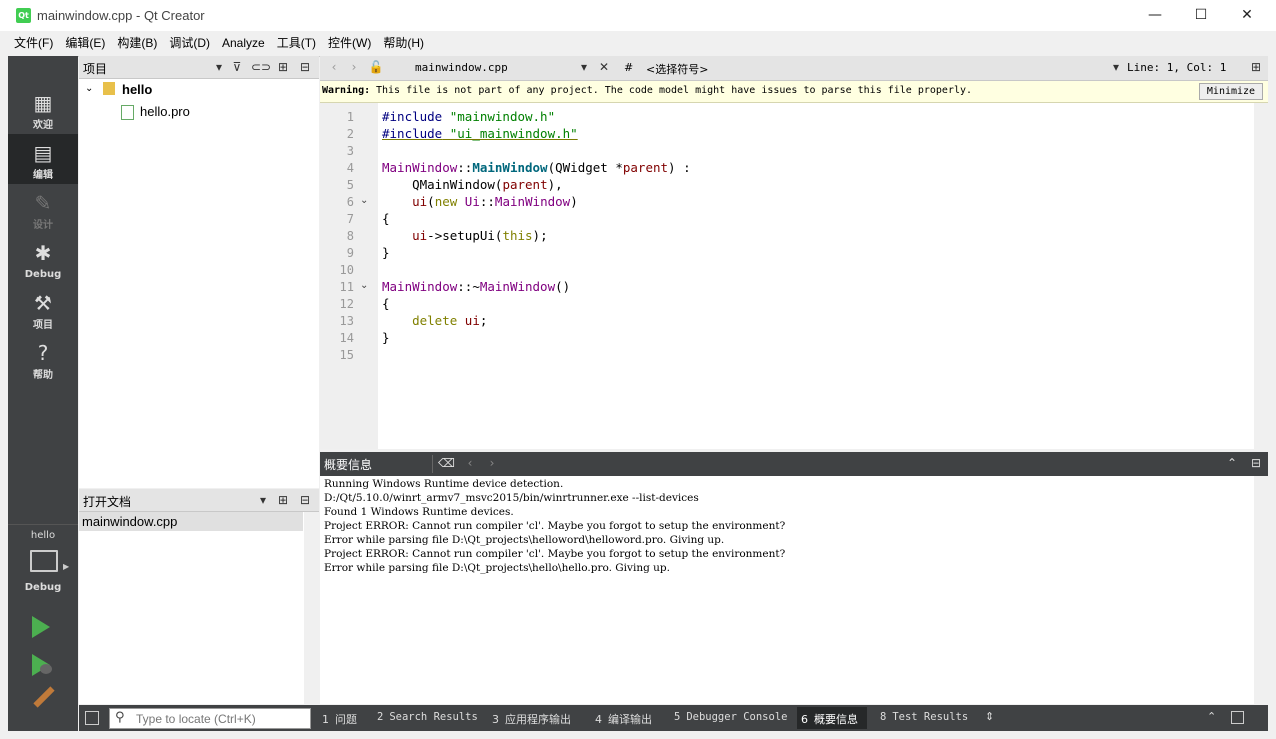 The width and height of the screenshot is (1276, 739). I want to click on edit-document-icon: ▤, so click(43, 153).